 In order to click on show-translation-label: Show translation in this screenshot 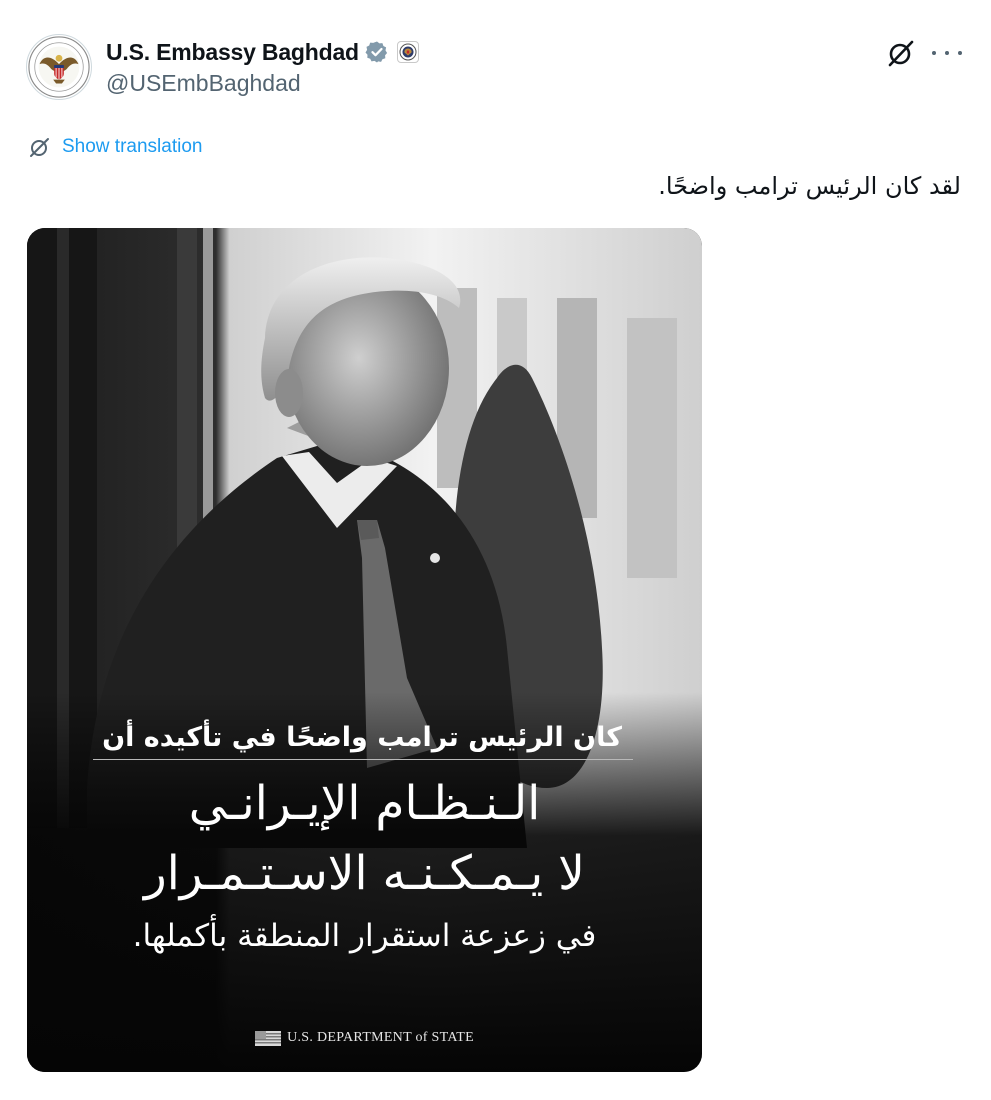, I will do `click(132, 147)`.